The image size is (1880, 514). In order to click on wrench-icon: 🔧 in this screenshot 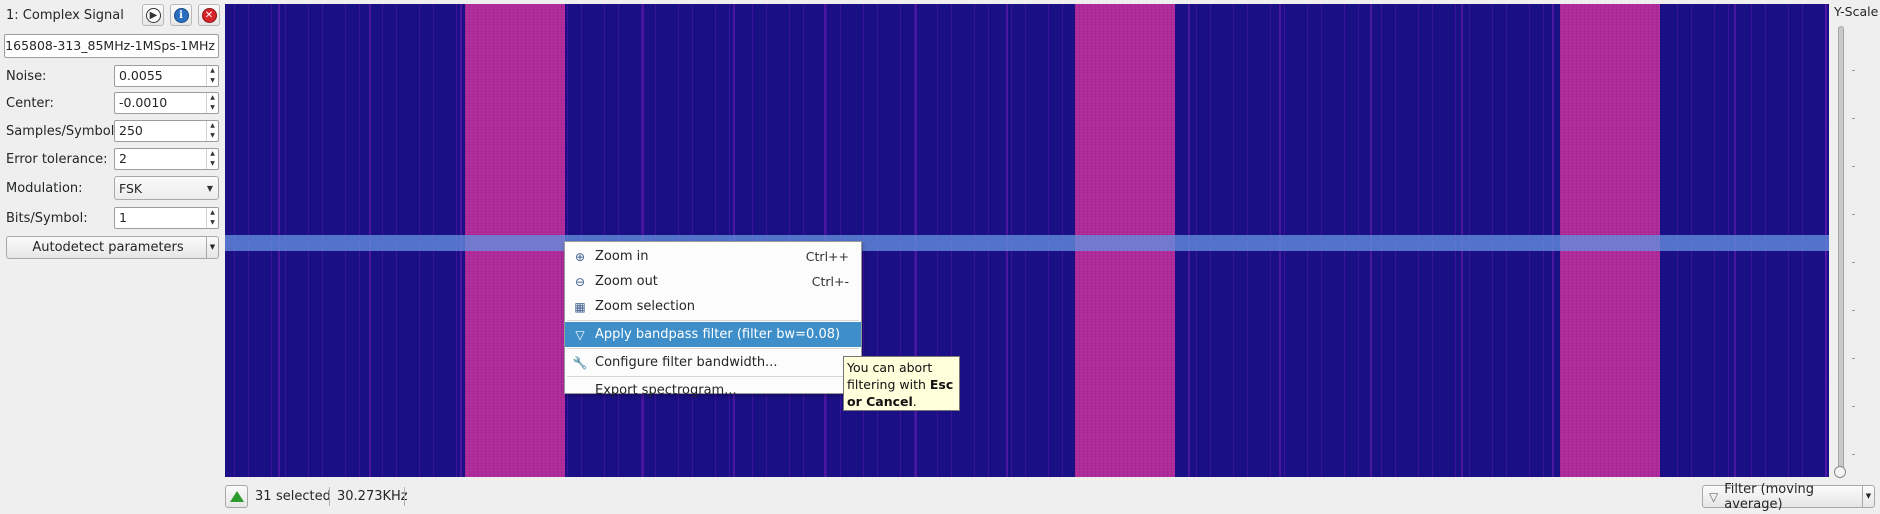, I will do `click(580, 362)`.